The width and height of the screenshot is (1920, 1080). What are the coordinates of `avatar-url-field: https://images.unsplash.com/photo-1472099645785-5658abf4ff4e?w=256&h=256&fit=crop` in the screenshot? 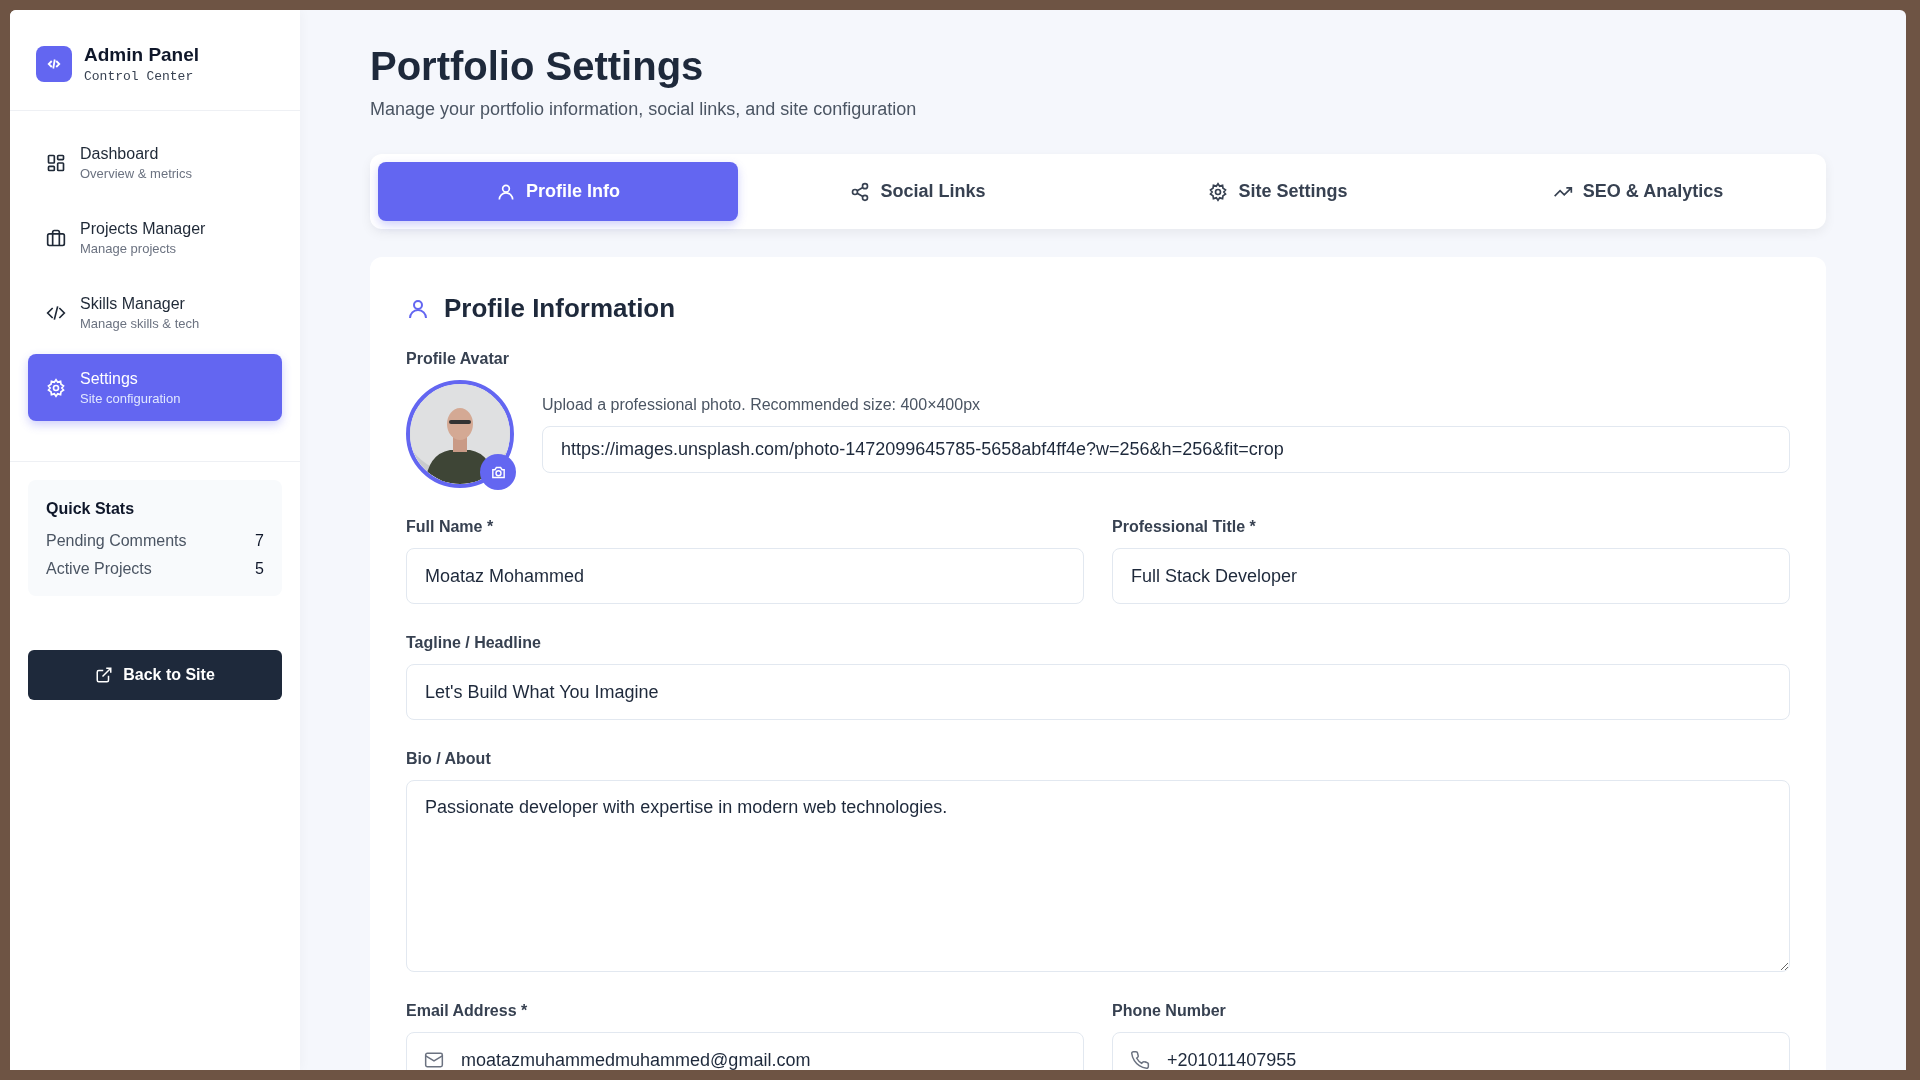 It's located at (1166, 449).